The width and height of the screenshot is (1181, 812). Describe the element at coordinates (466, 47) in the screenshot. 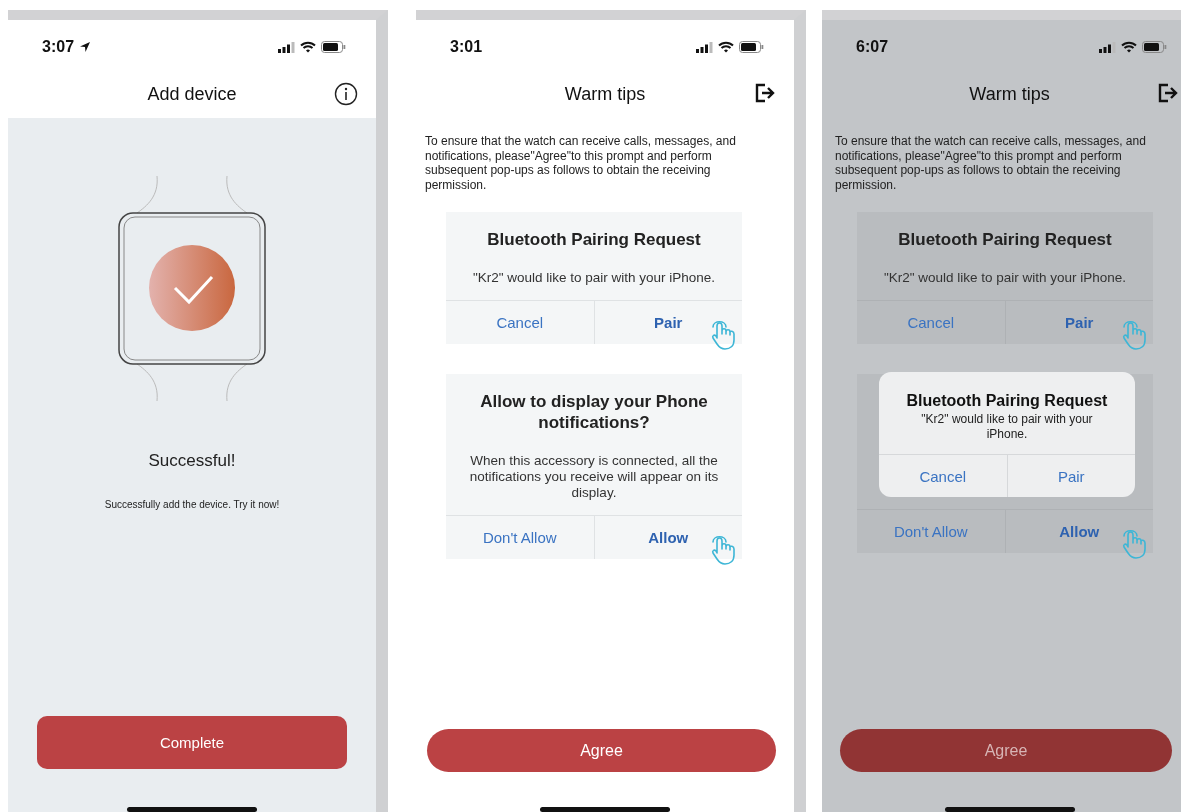

I see `status-time: 3:01` at that location.